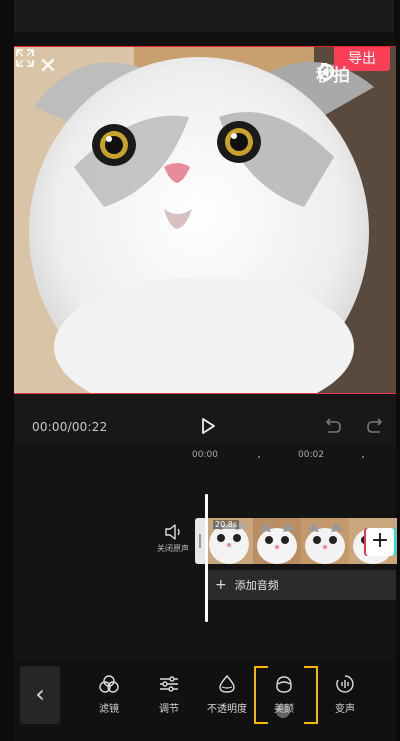 The height and width of the screenshot is (741, 400). What do you see at coordinates (206, 558) in the screenshot?
I see `playhead` at bounding box center [206, 558].